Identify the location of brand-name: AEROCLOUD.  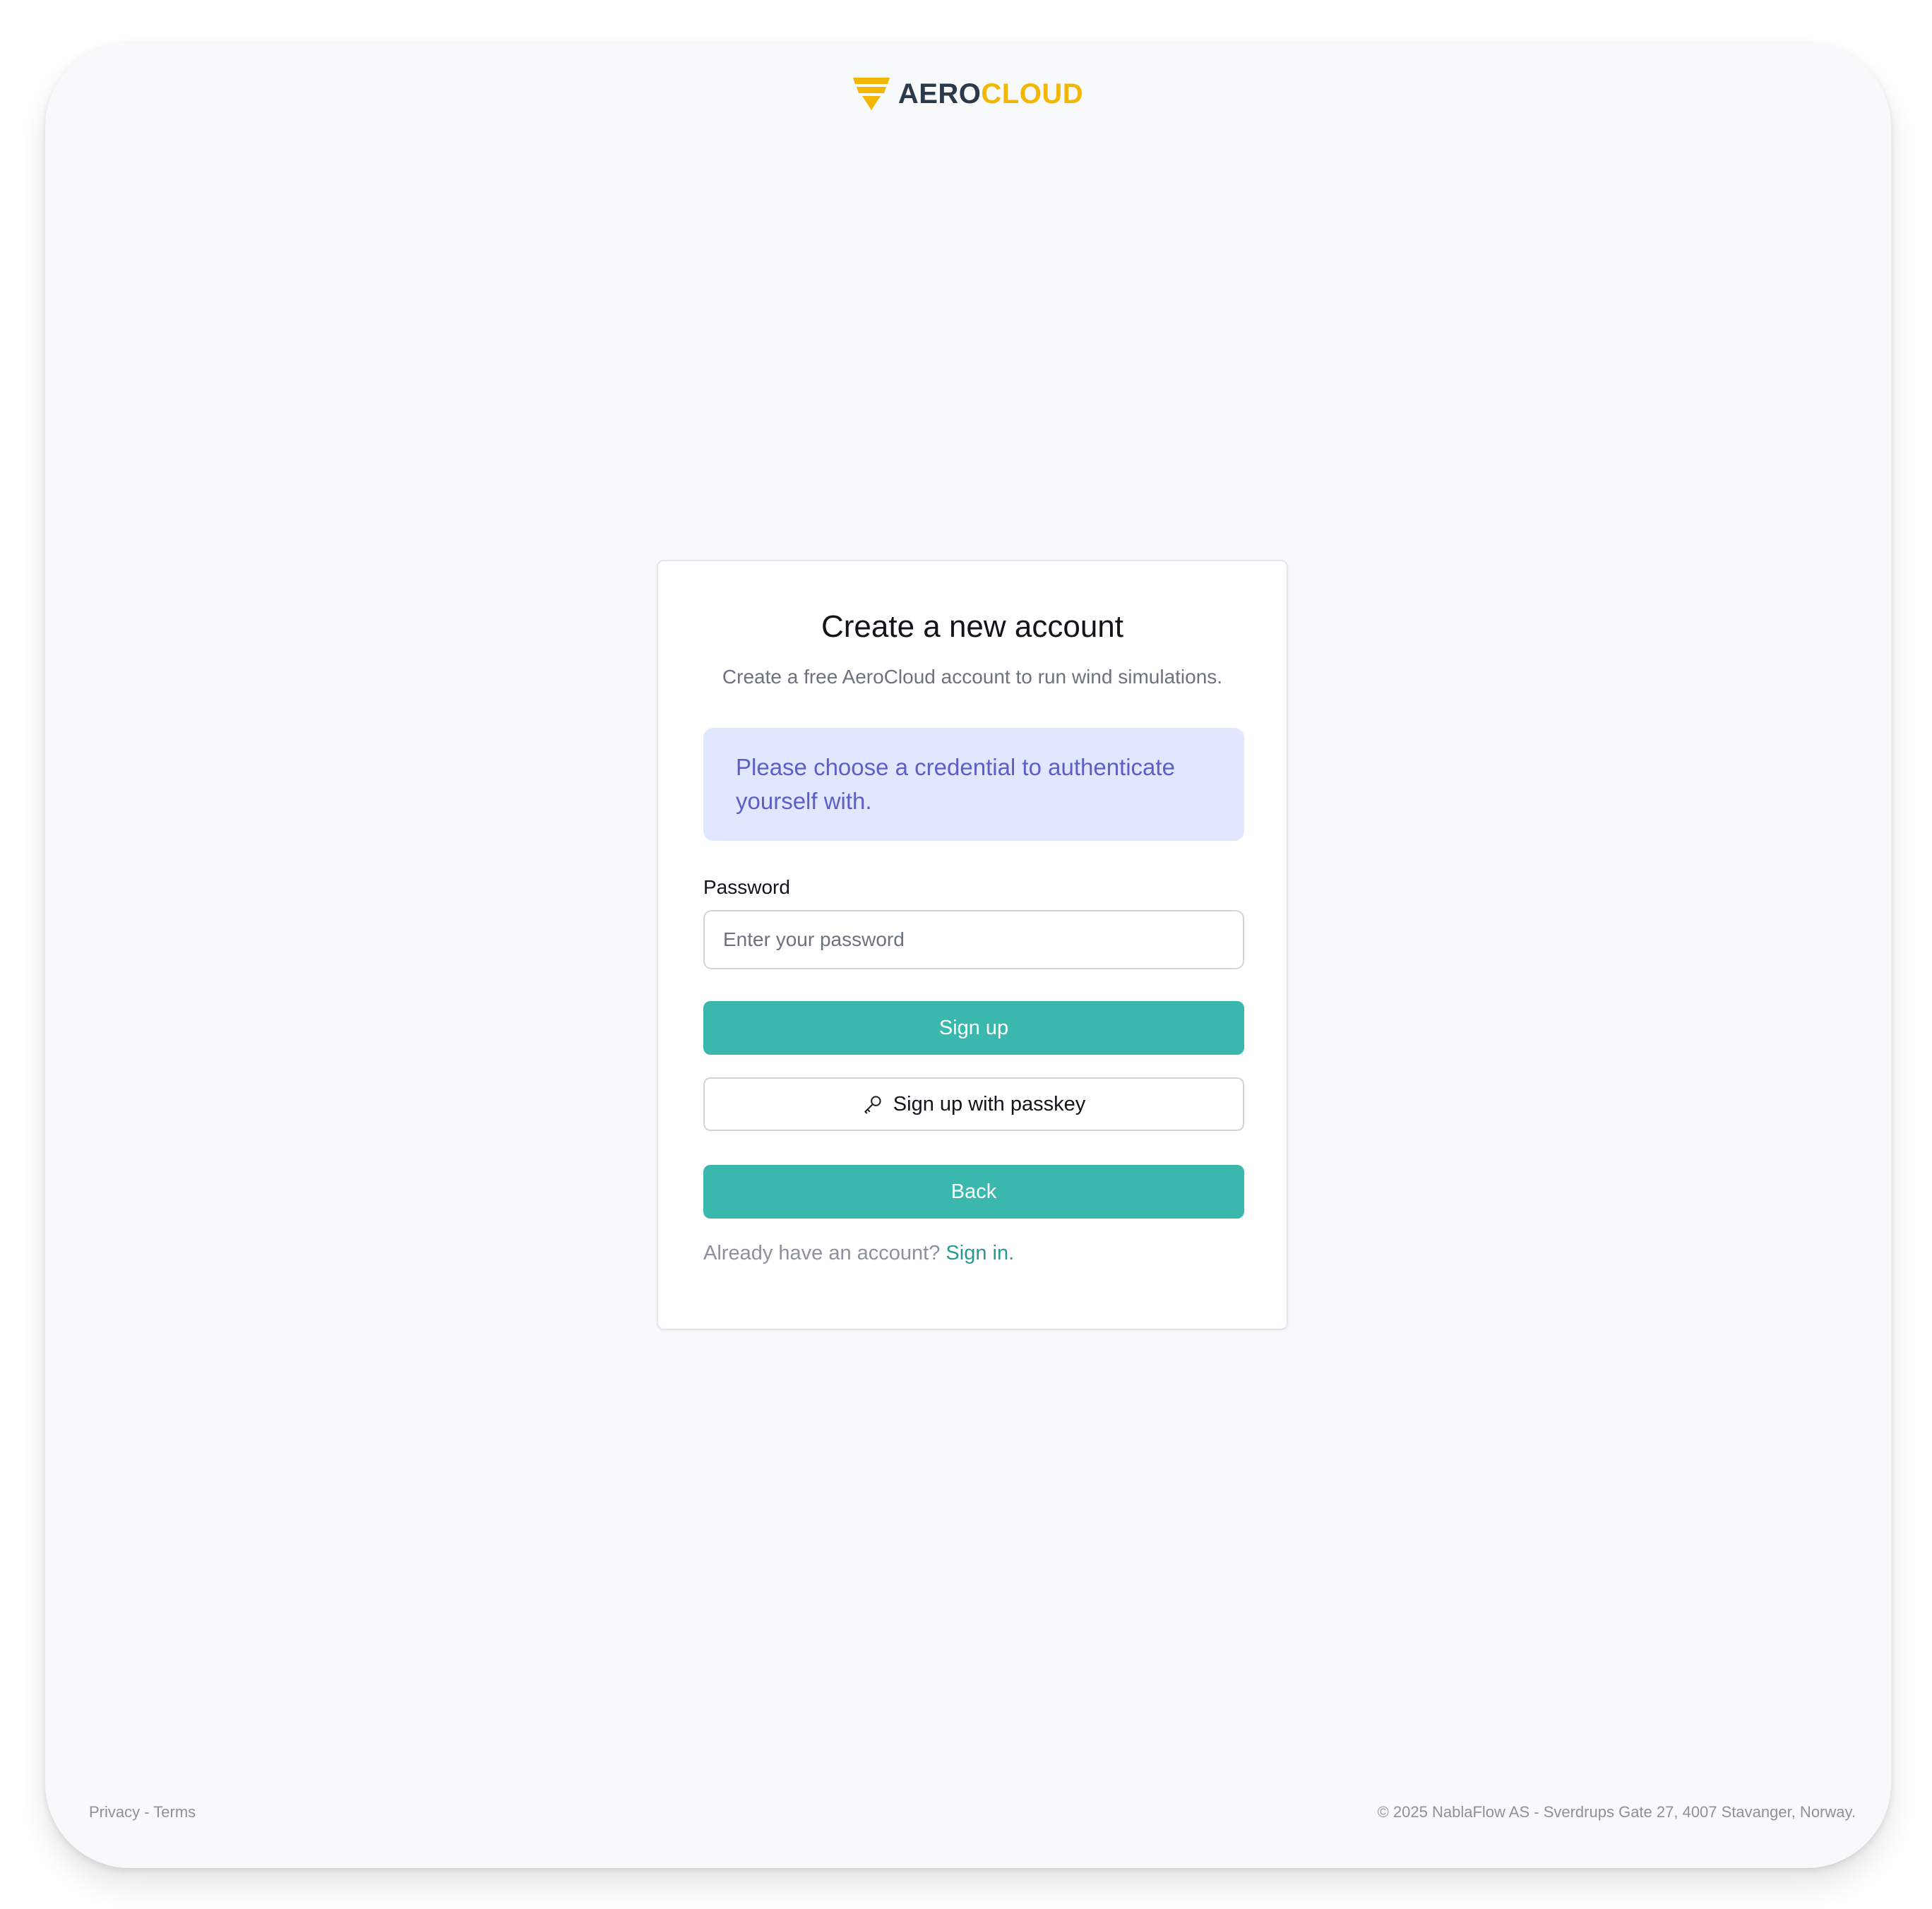
(990, 94).